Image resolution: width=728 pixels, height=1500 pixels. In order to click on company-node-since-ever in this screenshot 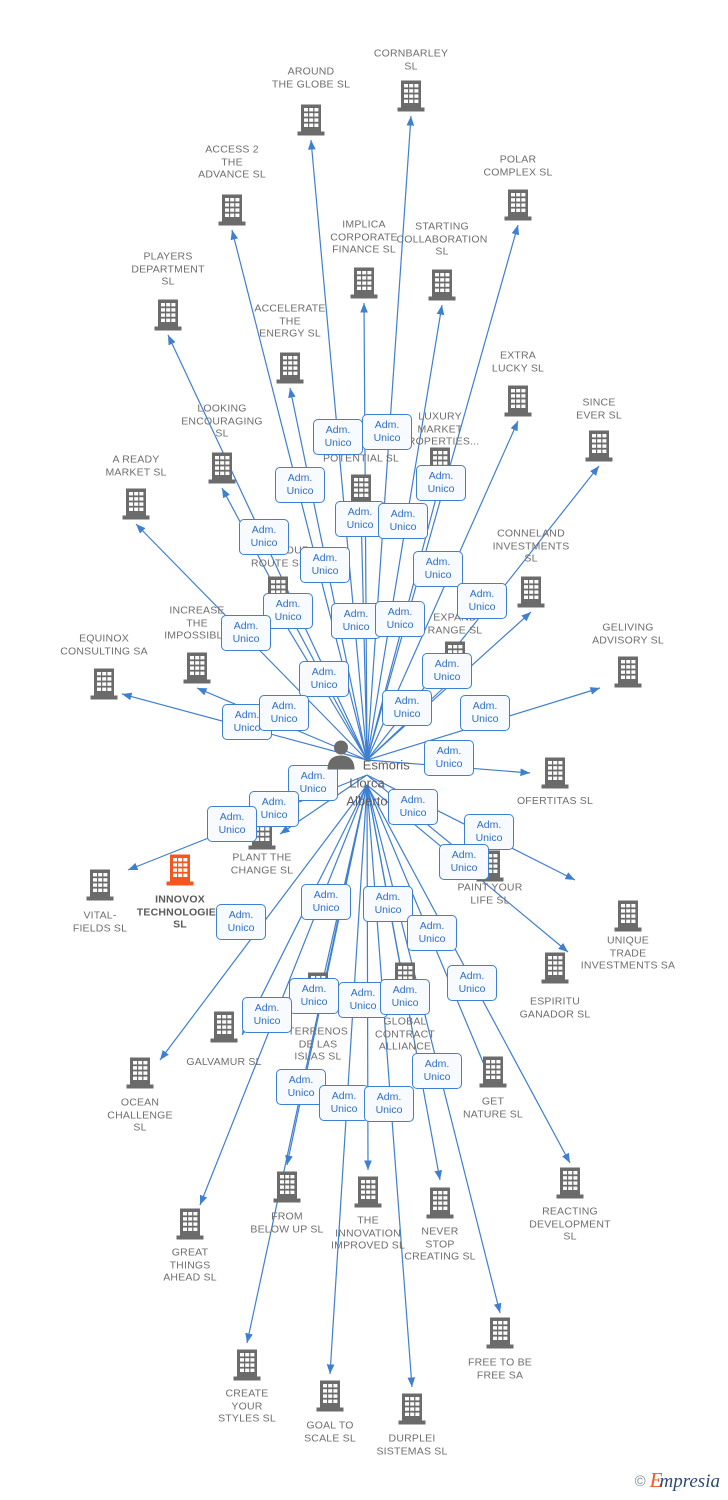, I will do `click(599, 446)`.